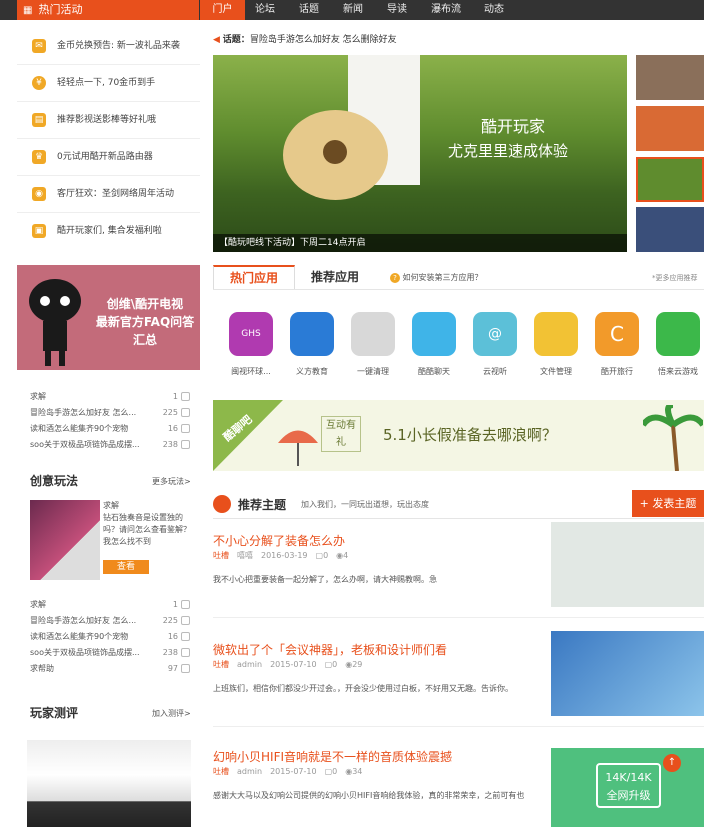  I want to click on umbrella-icon, so click(298, 448).